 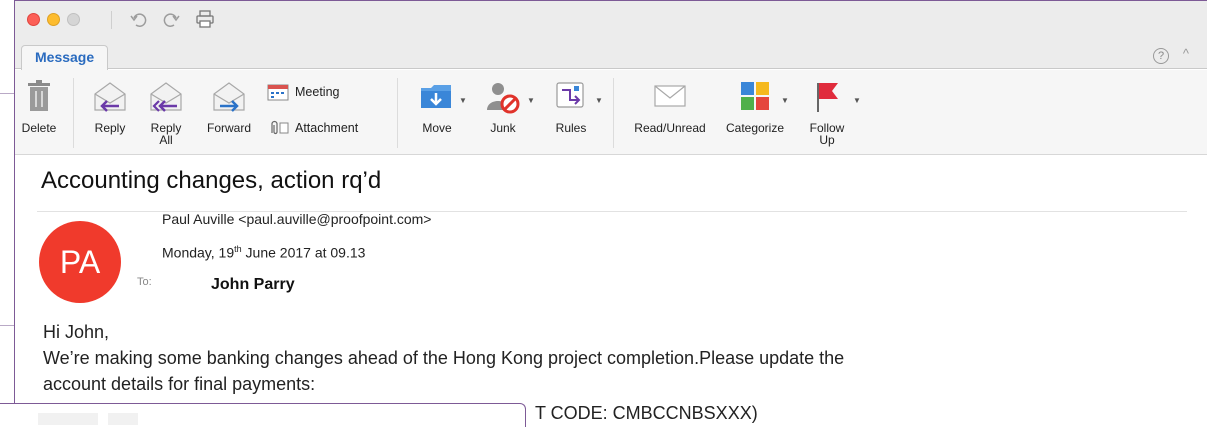 What do you see at coordinates (670, 128) in the screenshot?
I see `read-unread-label: Read/Unread` at bounding box center [670, 128].